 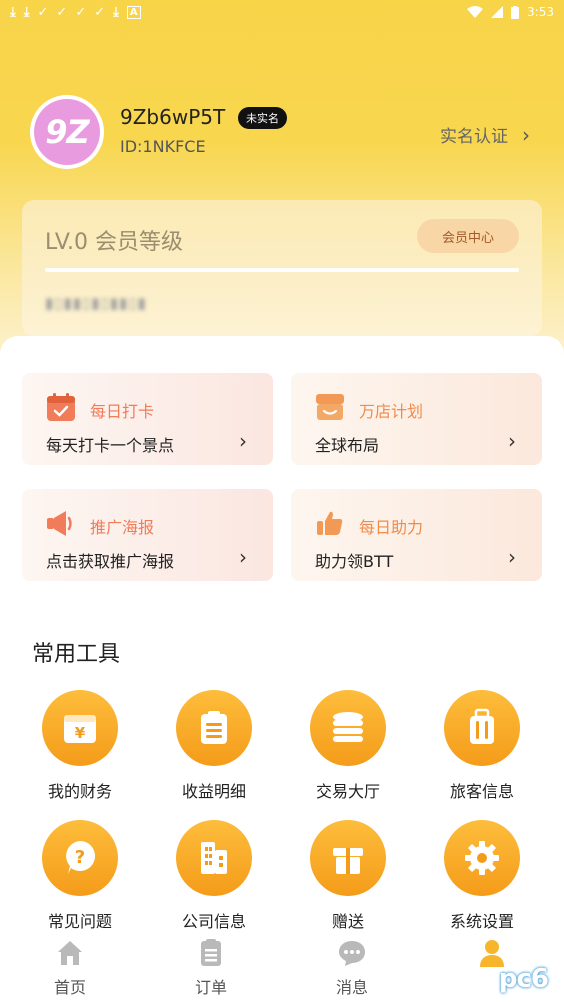 I want to click on tool-label: 收益明细, so click(x=213, y=791).